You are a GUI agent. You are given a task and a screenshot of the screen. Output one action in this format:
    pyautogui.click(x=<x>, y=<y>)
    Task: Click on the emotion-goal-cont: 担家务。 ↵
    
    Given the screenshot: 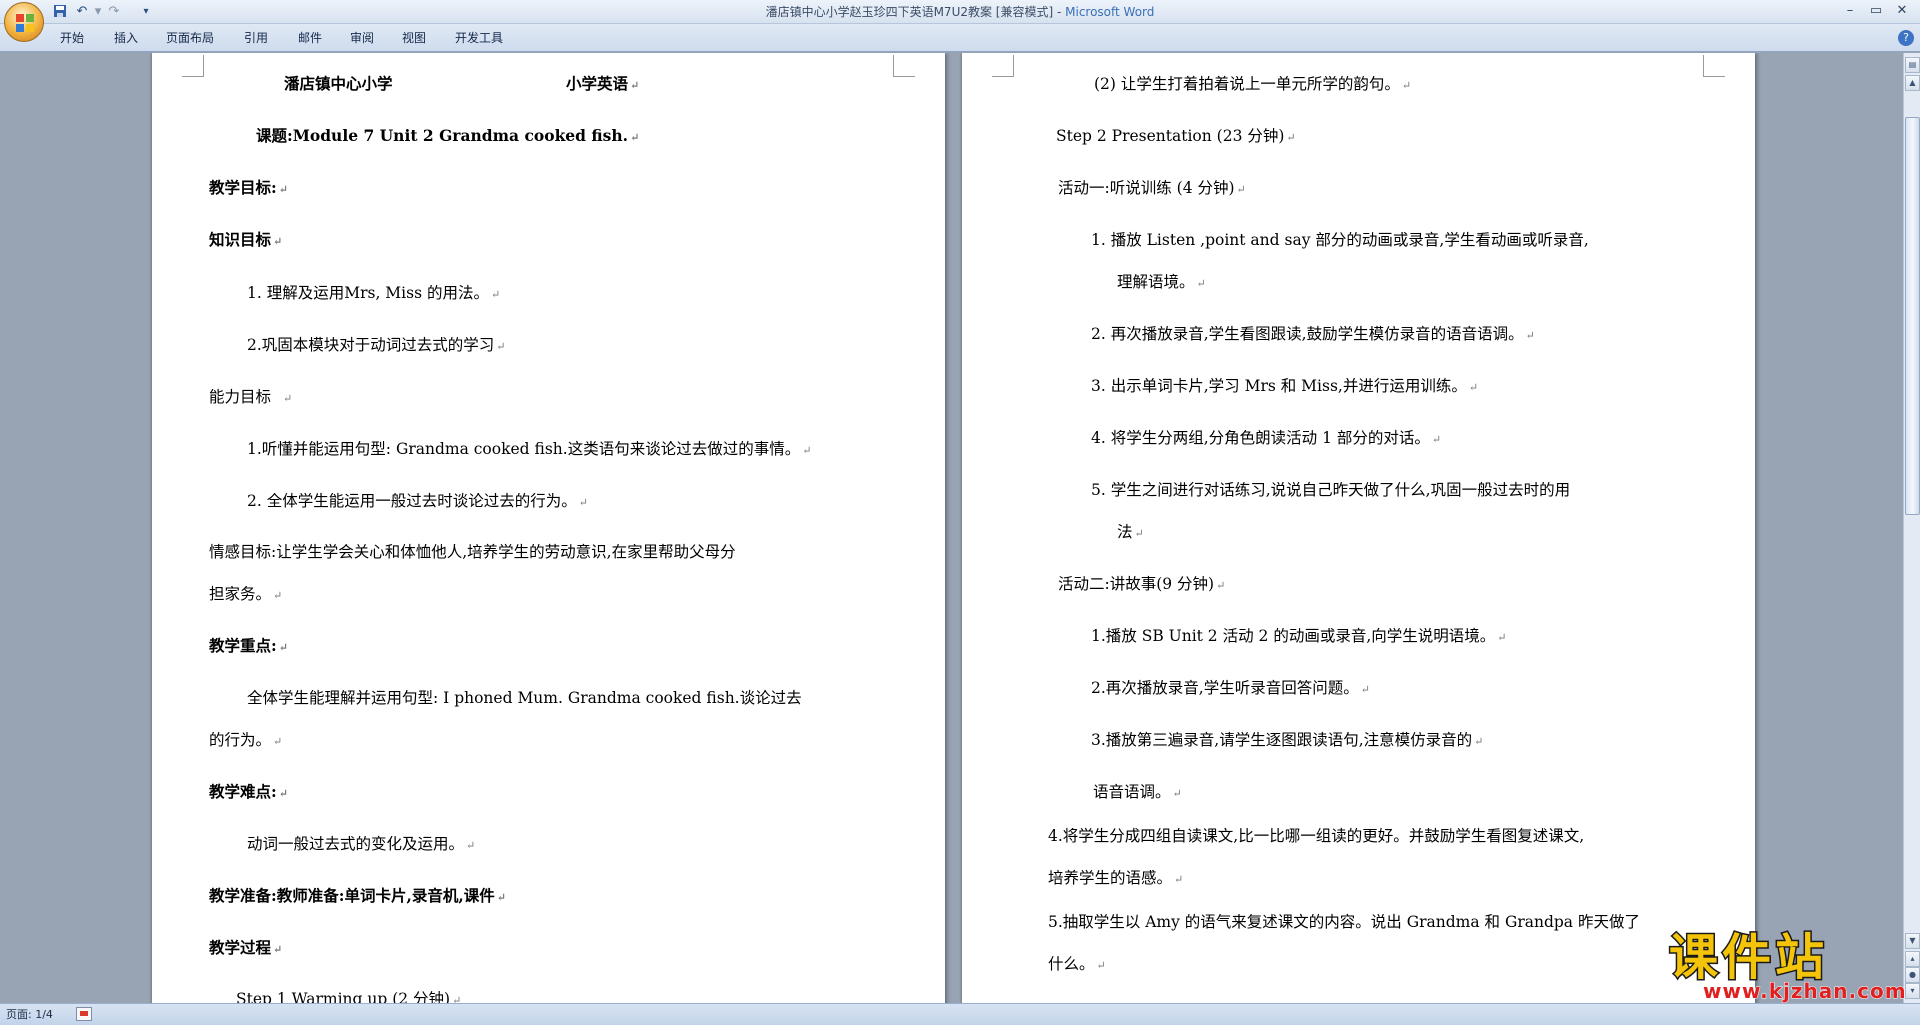 What is the action you would take?
    pyautogui.click(x=246, y=594)
    